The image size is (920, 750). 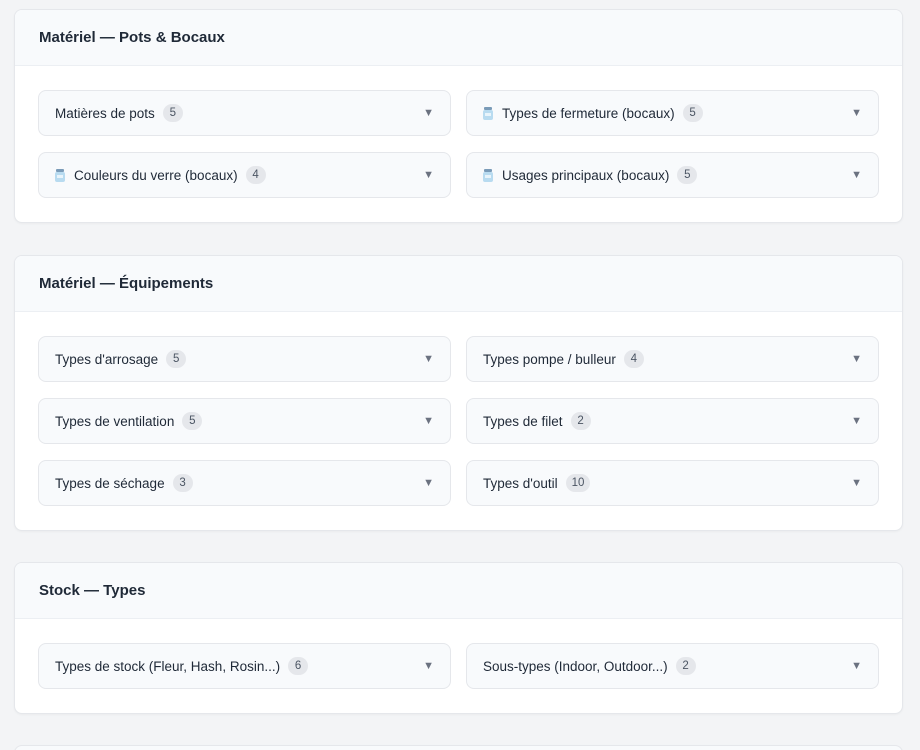 What do you see at coordinates (244, 359) in the screenshot?
I see `dropdown-types-arrosage: Types d'arrosage 5 ▼` at bounding box center [244, 359].